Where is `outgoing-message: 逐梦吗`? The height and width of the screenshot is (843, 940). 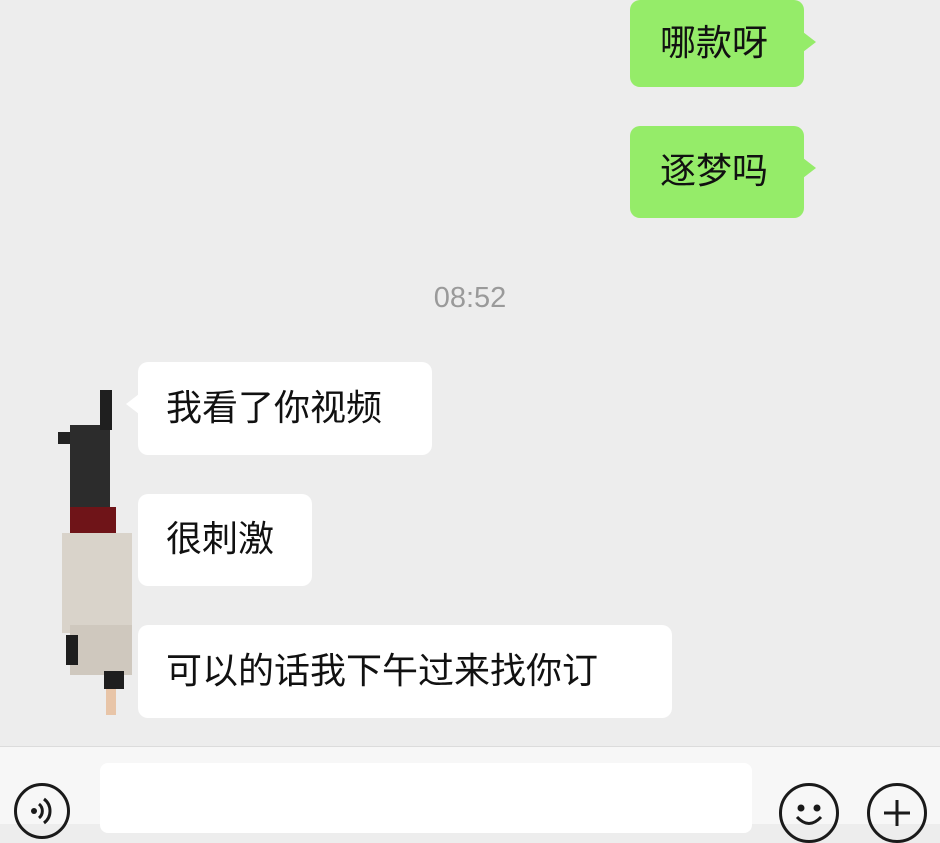
outgoing-message: 逐梦吗 is located at coordinates (723, 172).